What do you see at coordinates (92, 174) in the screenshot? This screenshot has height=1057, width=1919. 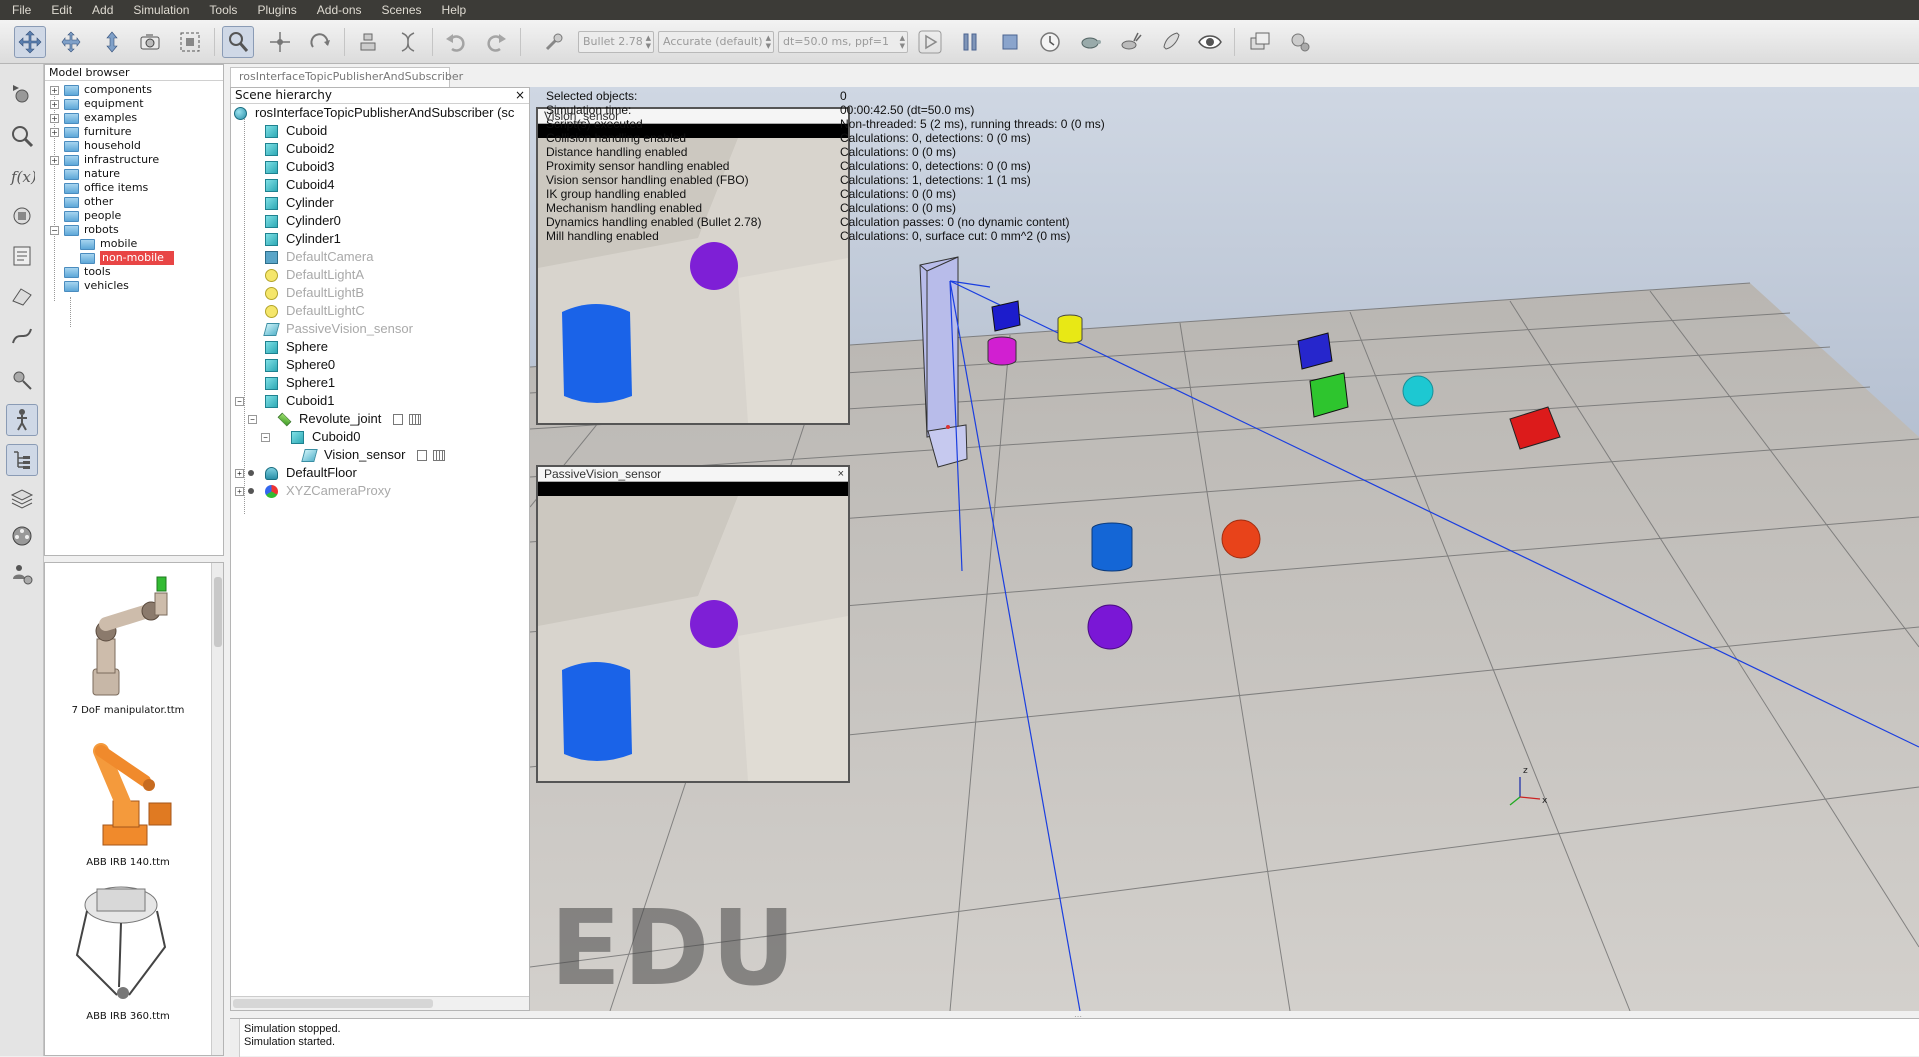 I see `model-folder-nature: nature` at bounding box center [92, 174].